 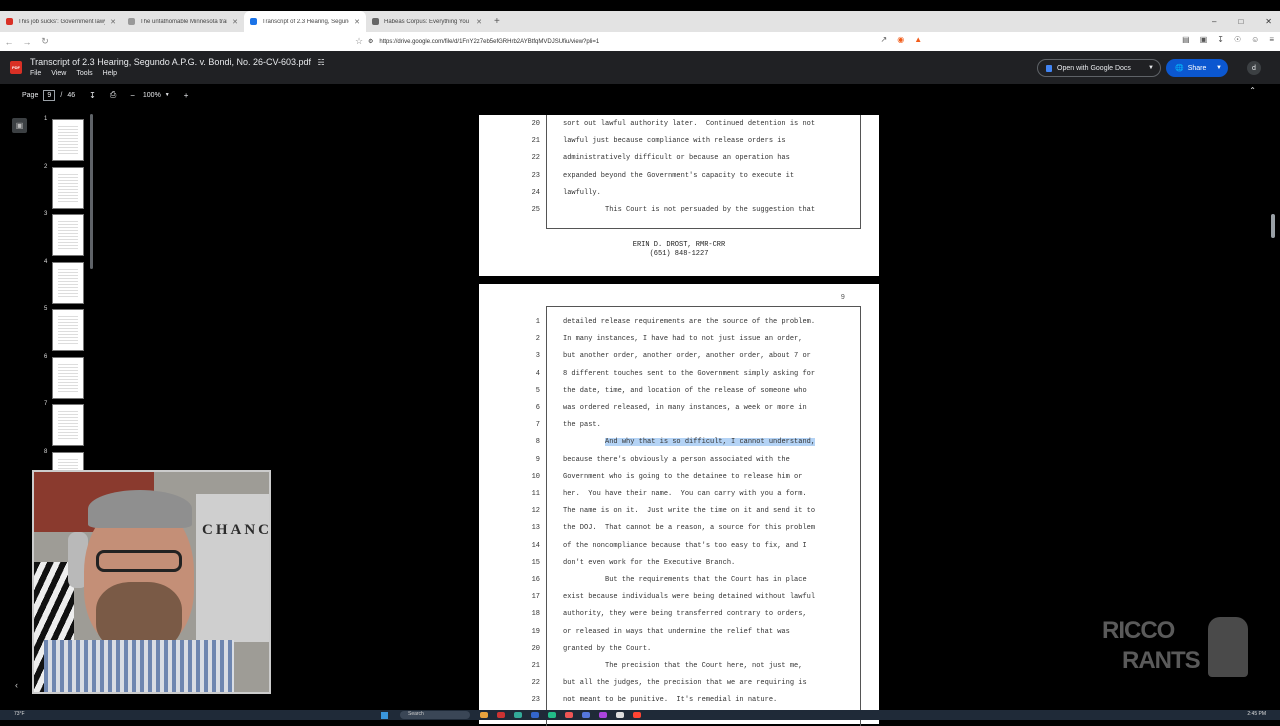 I want to click on menu-help: Help, so click(x=110, y=73).